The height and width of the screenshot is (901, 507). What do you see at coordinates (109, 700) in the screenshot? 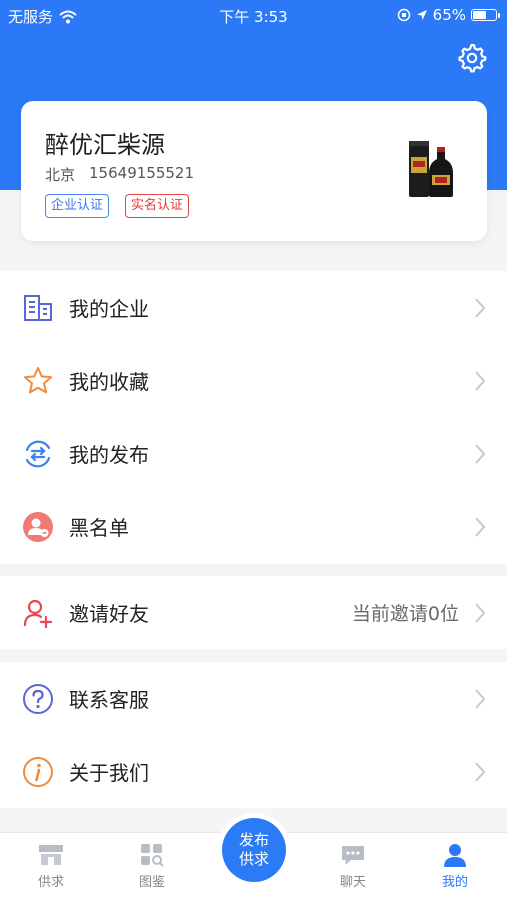
I see `menu-item-label: 联系客服` at bounding box center [109, 700].